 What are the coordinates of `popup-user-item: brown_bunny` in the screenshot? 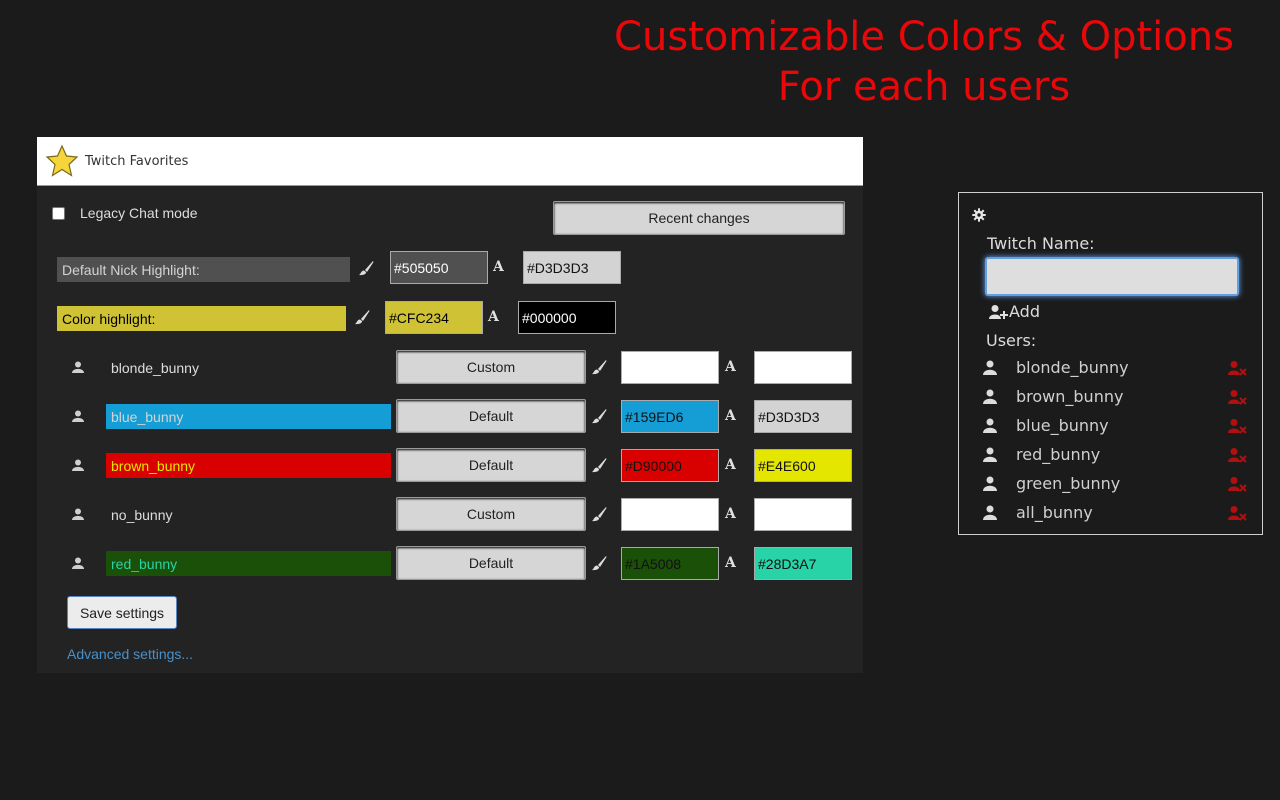 It's located at (1115, 396).